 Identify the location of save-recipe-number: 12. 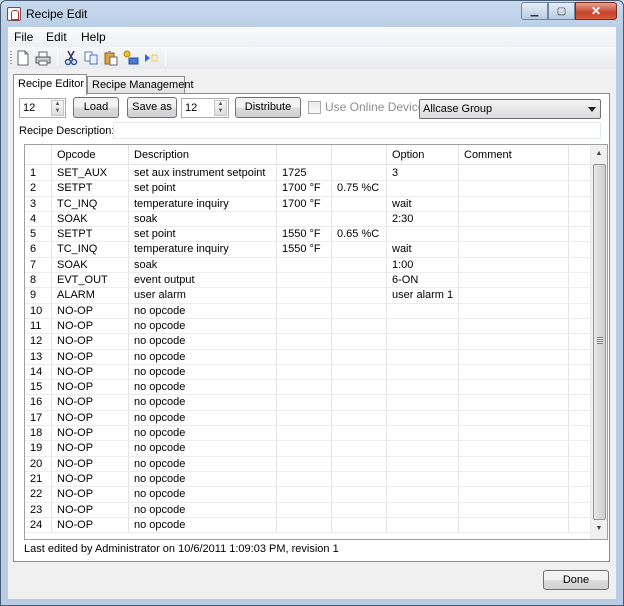
(191, 108).